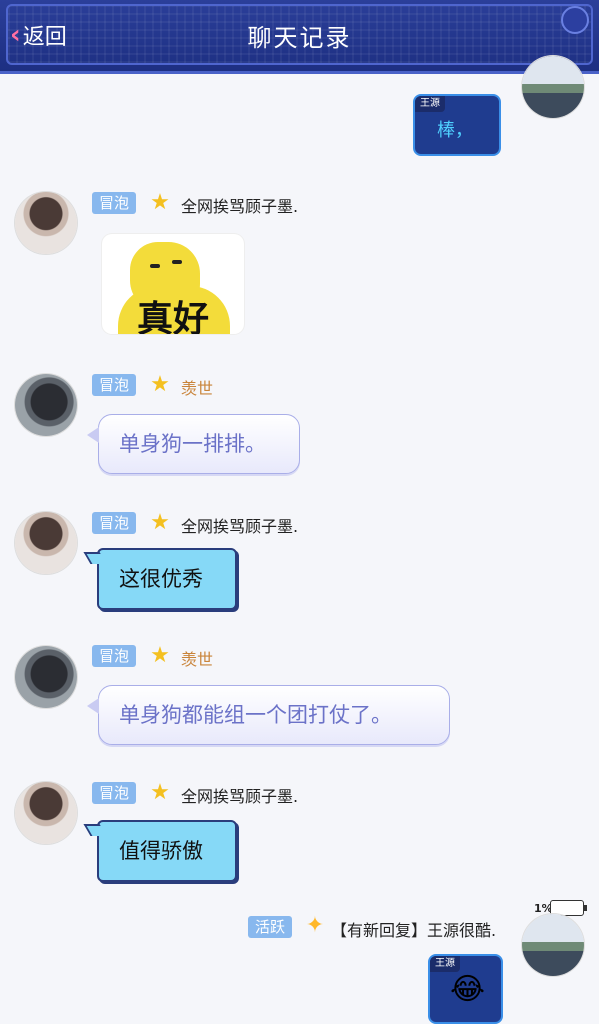 The height and width of the screenshot is (1024, 599). Describe the element at coordinates (270, 927) in the screenshot. I see `activity-tag: 活跃` at that location.